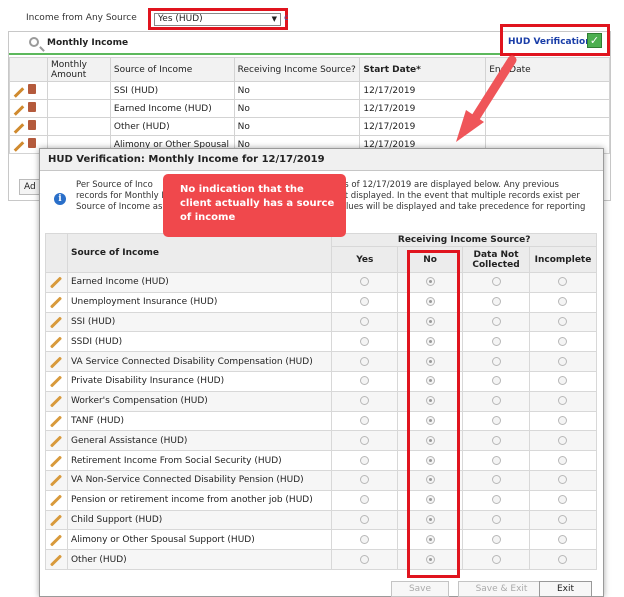 The image size is (624, 597). What do you see at coordinates (594, 40) in the screenshot?
I see `checkmark-icon: ✓` at bounding box center [594, 40].